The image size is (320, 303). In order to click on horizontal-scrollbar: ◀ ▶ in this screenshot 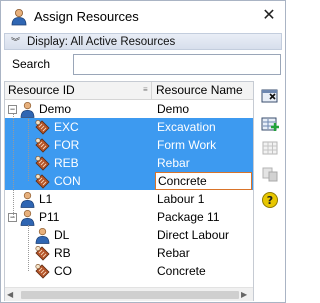, I will do `click(129, 294)`.